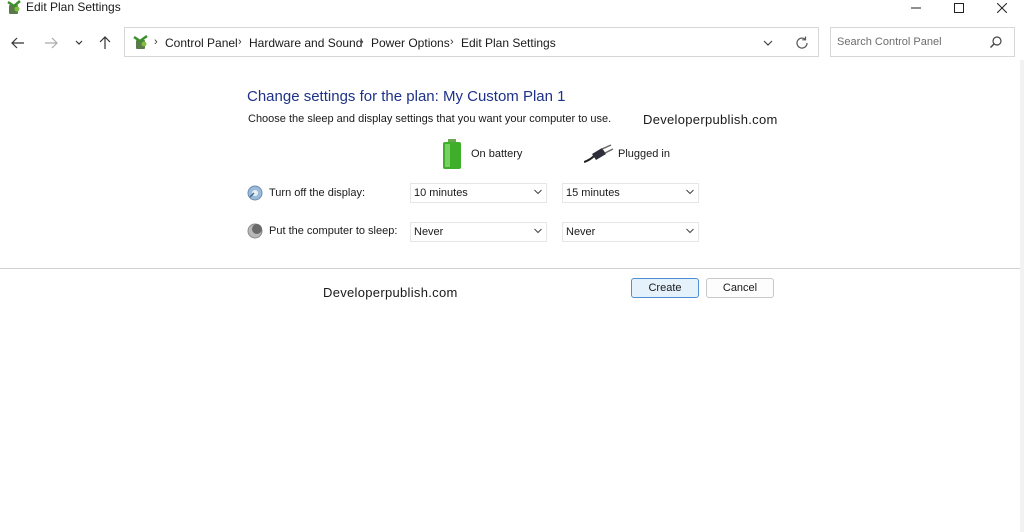  What do you see at coordinates (255, 193) in the screenshot?
I see `display-icon` at bounding box center [255, 193].